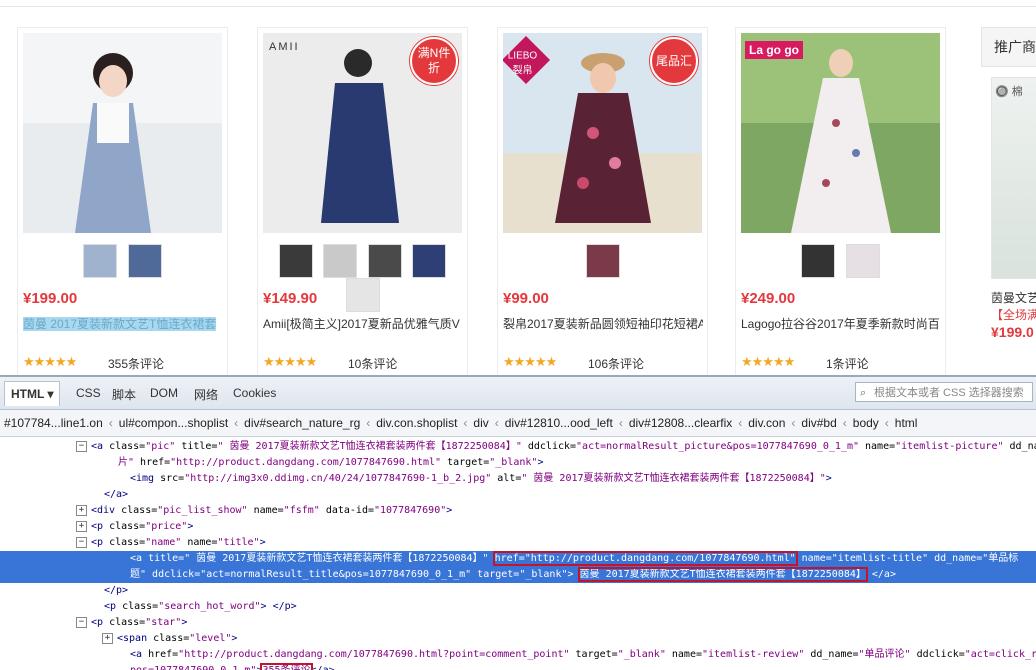 This screenshot has height=670, width=1036. I want to click on code-token: "itemlist-picture", so click(949, 446).